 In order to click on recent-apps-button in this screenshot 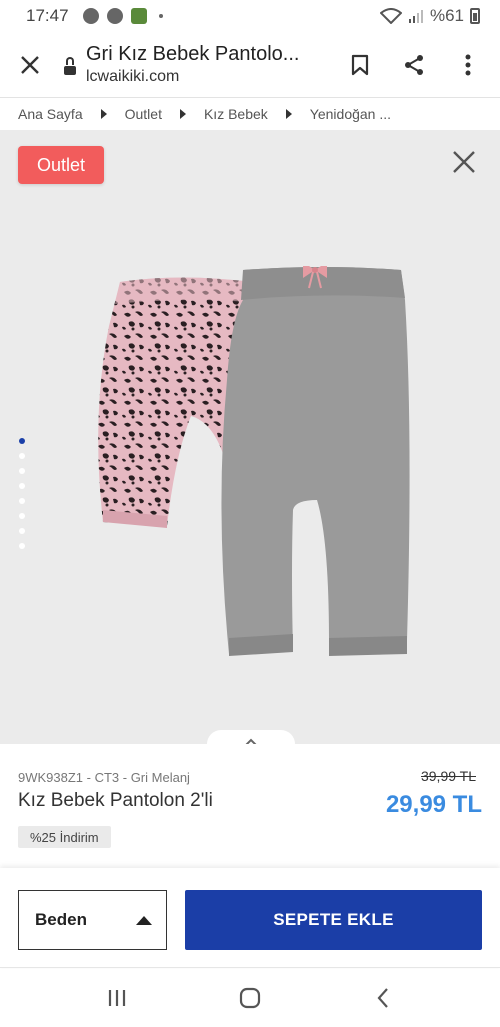, I will do `click(117, 998)`.